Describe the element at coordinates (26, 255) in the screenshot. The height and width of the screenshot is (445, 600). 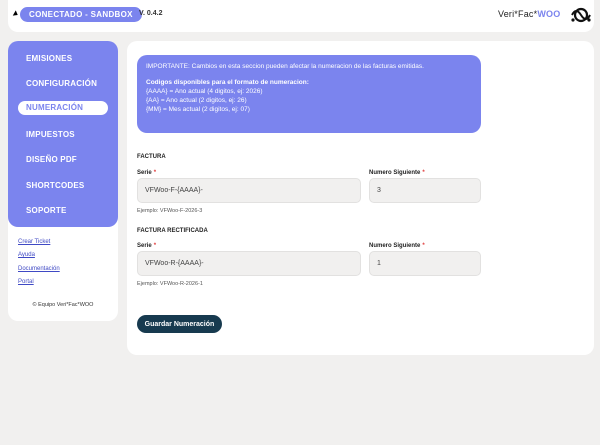
I see `link-ayuda: Ayuda` at that location.